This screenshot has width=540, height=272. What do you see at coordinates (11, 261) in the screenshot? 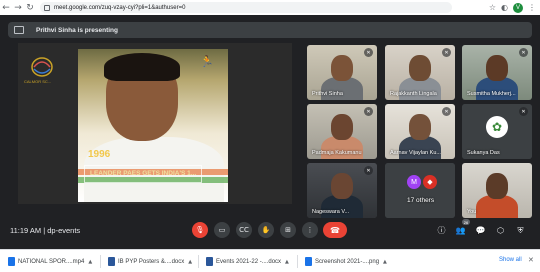
I see `video-file-icon` at bounding box center [11, 261].